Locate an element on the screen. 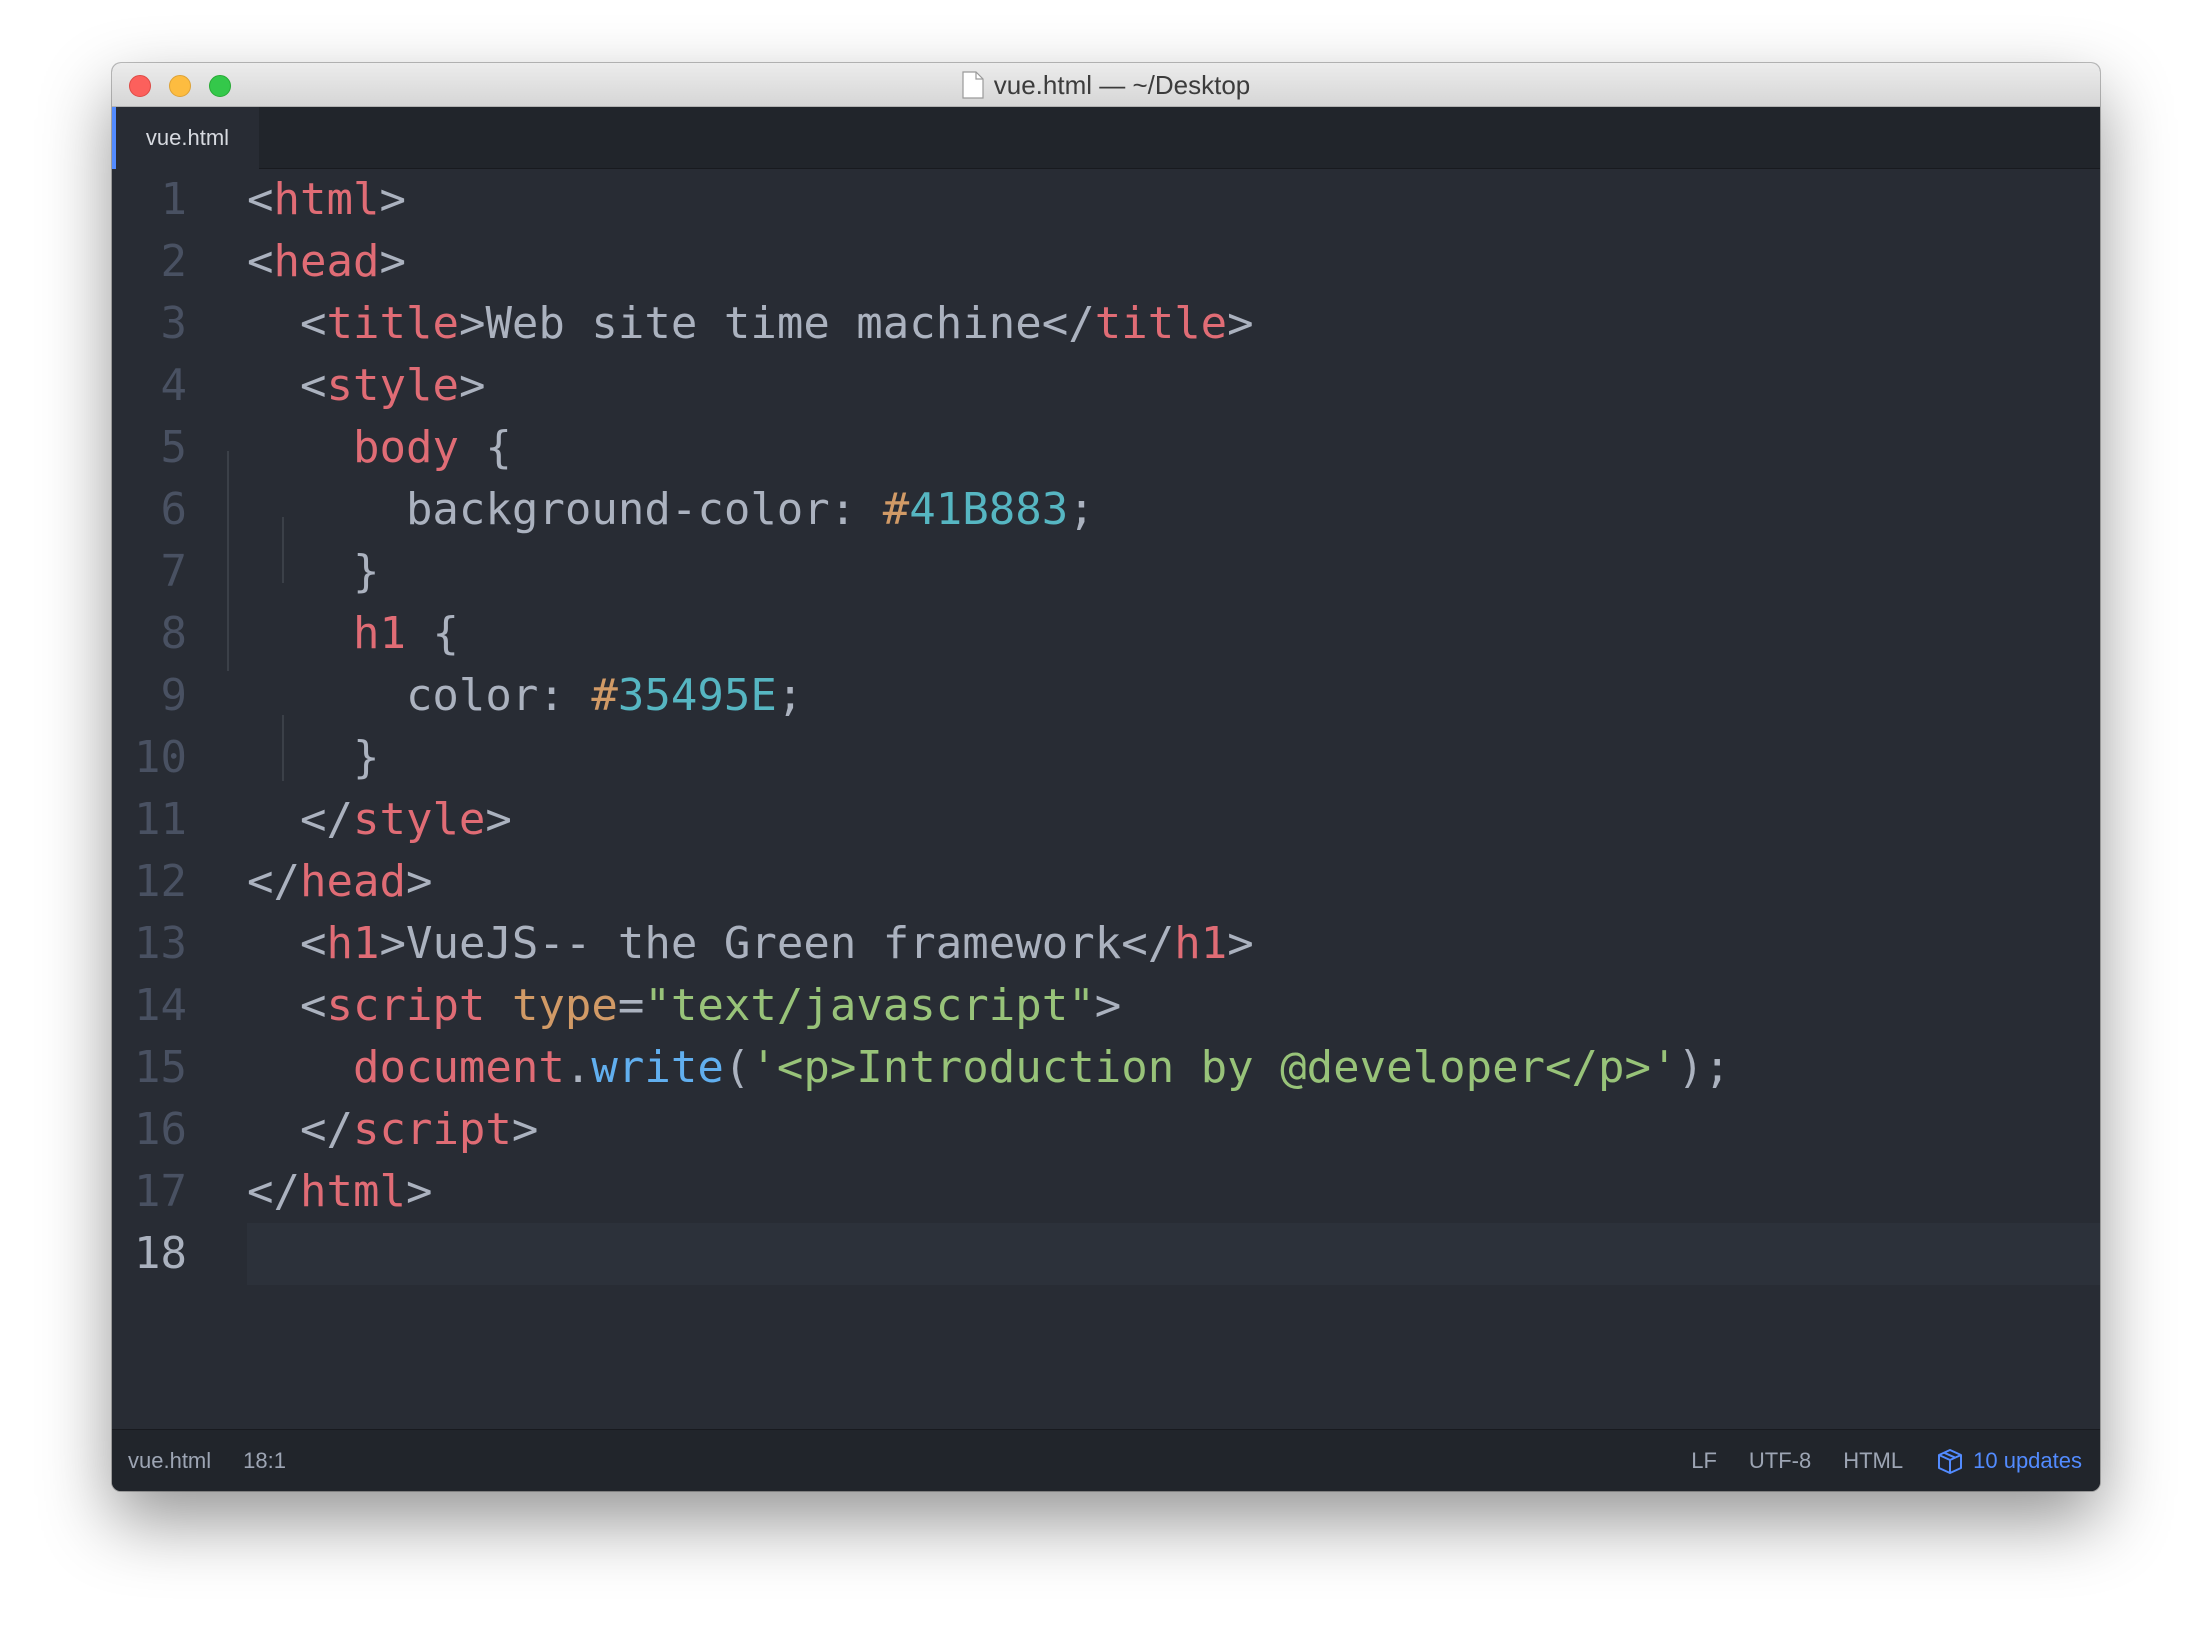  tab-label: vue.html is located at coordinates (187, 137).